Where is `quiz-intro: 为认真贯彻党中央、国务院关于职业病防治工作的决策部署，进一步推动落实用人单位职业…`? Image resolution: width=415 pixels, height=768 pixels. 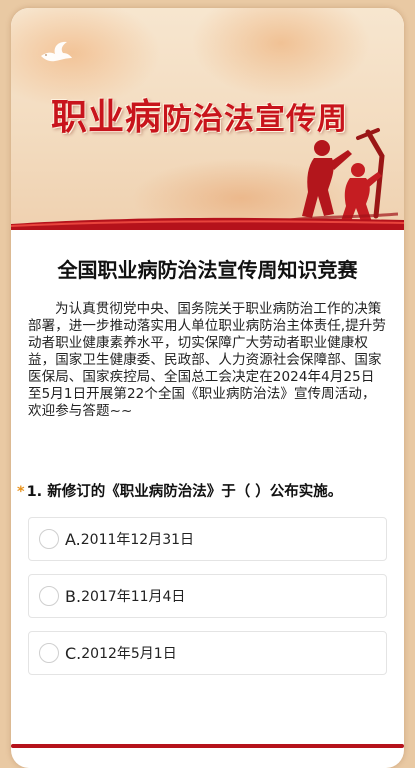 quiz-intro: 为认真贯彻党中央、国务院关于职业病防治工作的决策部署，进一步推动落实用人单位职业… is located at coordinates (207, 360).